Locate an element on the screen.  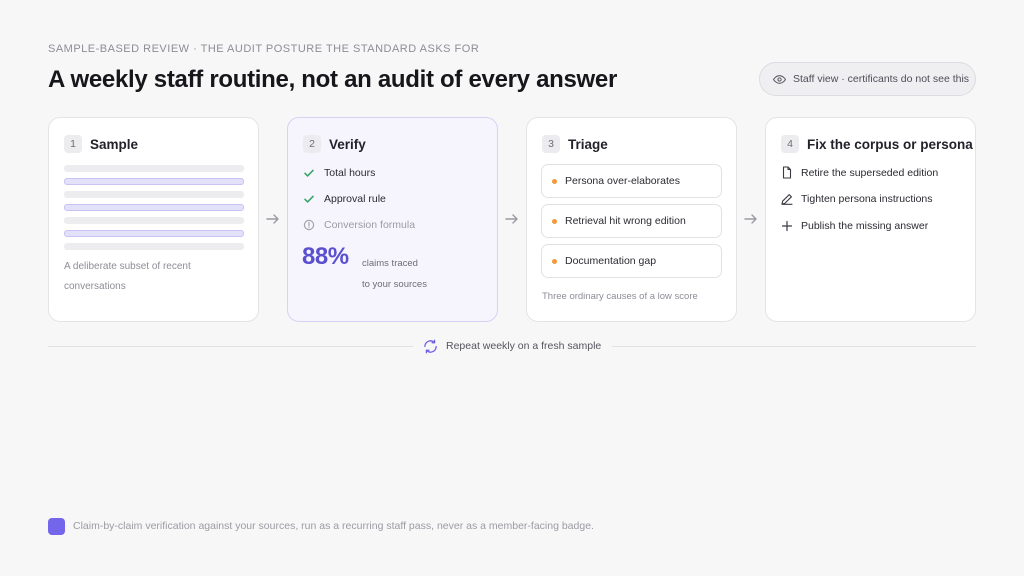
step-number: 1 is located at coordinates (73, 144).